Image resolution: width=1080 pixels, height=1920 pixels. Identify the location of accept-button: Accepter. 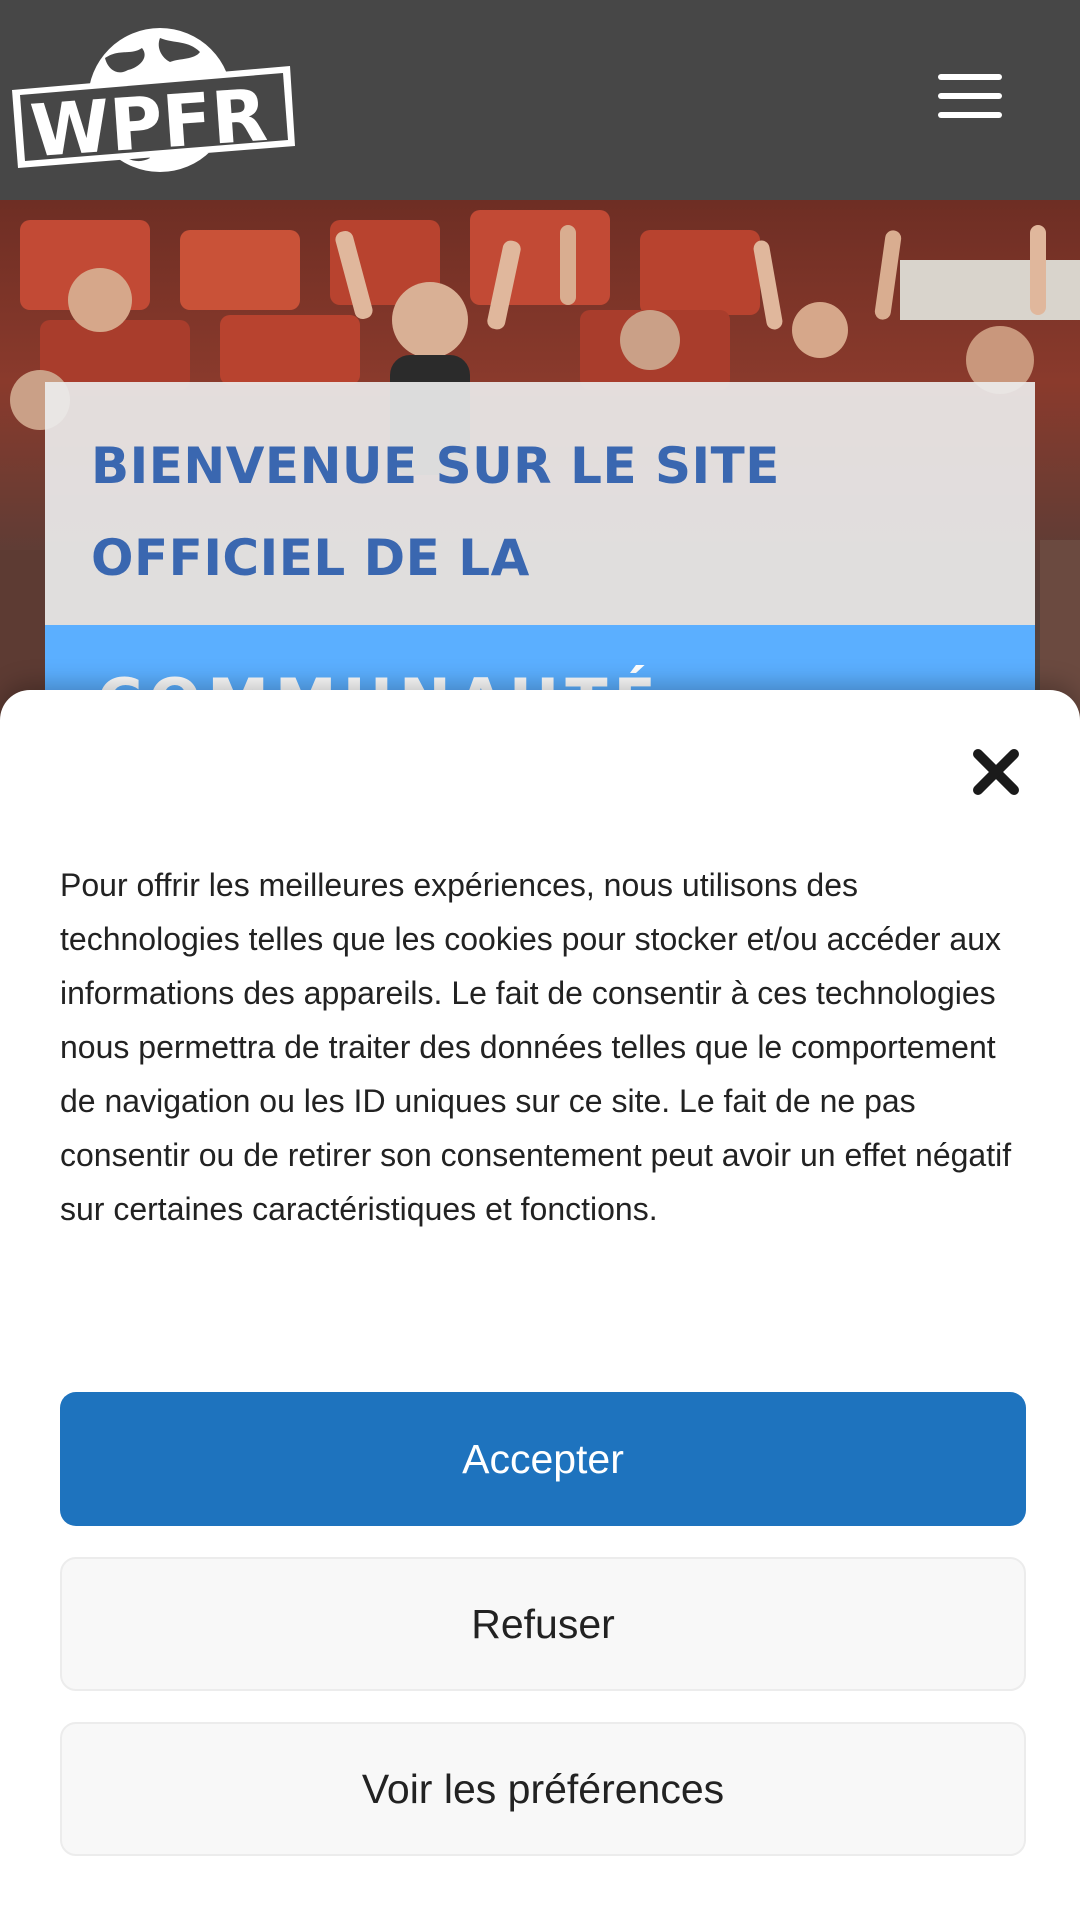
(543, 1459).